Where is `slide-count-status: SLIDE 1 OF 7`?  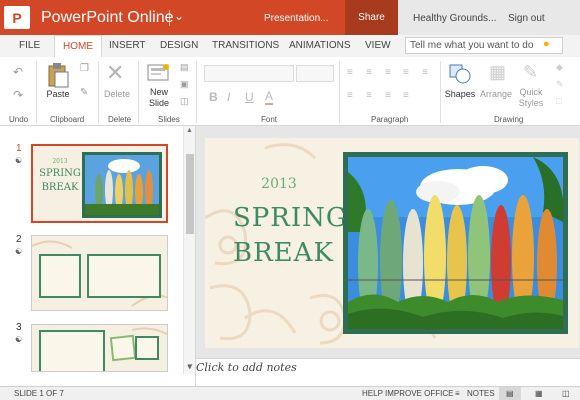 slide-count-status: SLIDE 1 OF 7 is located at coordinates (39, 393).